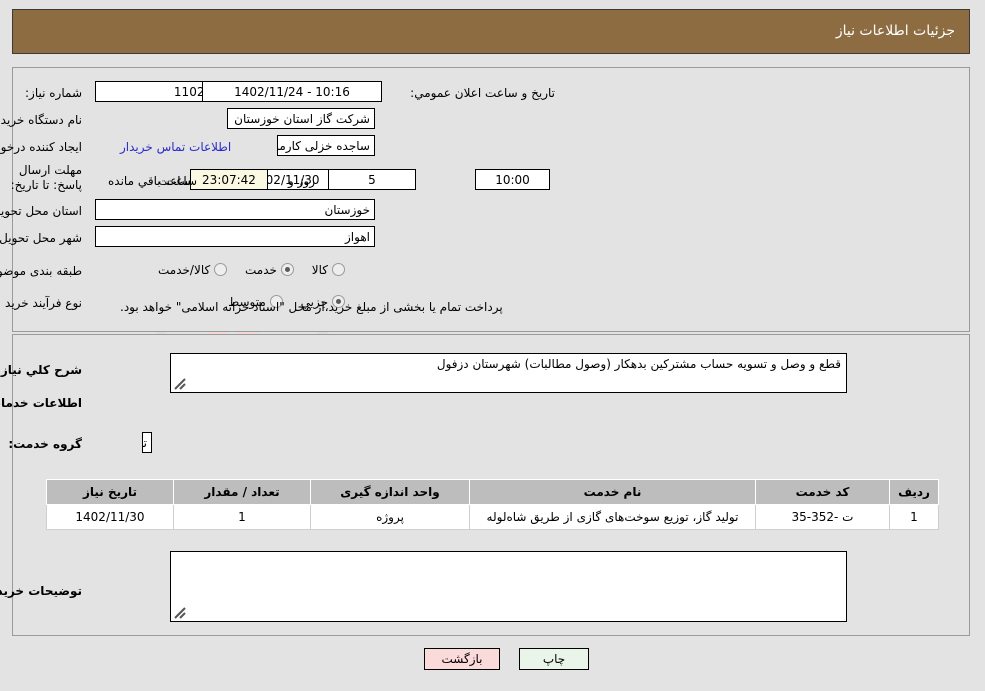 This screenshot has height=691, width=985. I want to click on page-title: جزئیات اطلاعات نیاز, so click(895, 31).